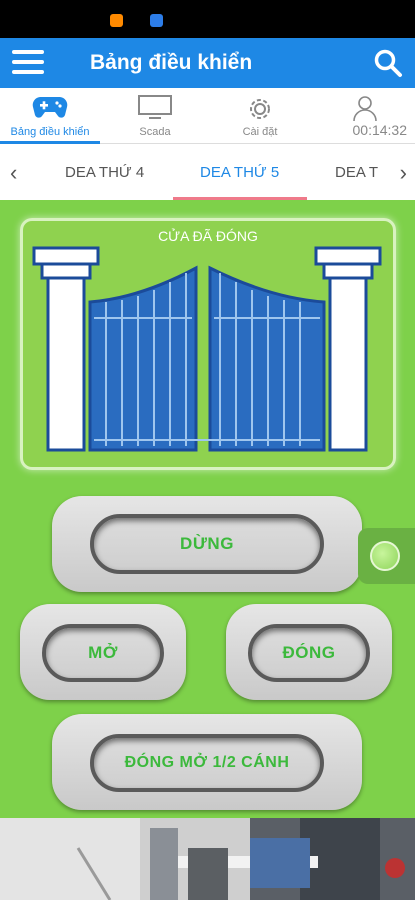 This screenshot has width=415, height=900. Describe the element at coordinates (104, 172) in the screenshot. I see `device-tab-dea-4: DEA THỨ 4` at that location.